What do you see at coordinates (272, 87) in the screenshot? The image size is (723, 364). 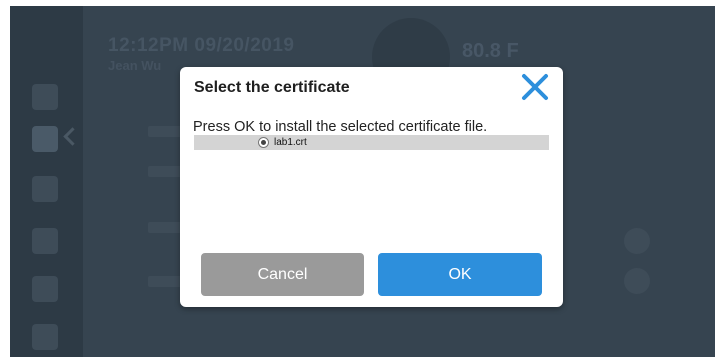 I see `dialog-title: Select the certificate` at bounding box center [272, 87].